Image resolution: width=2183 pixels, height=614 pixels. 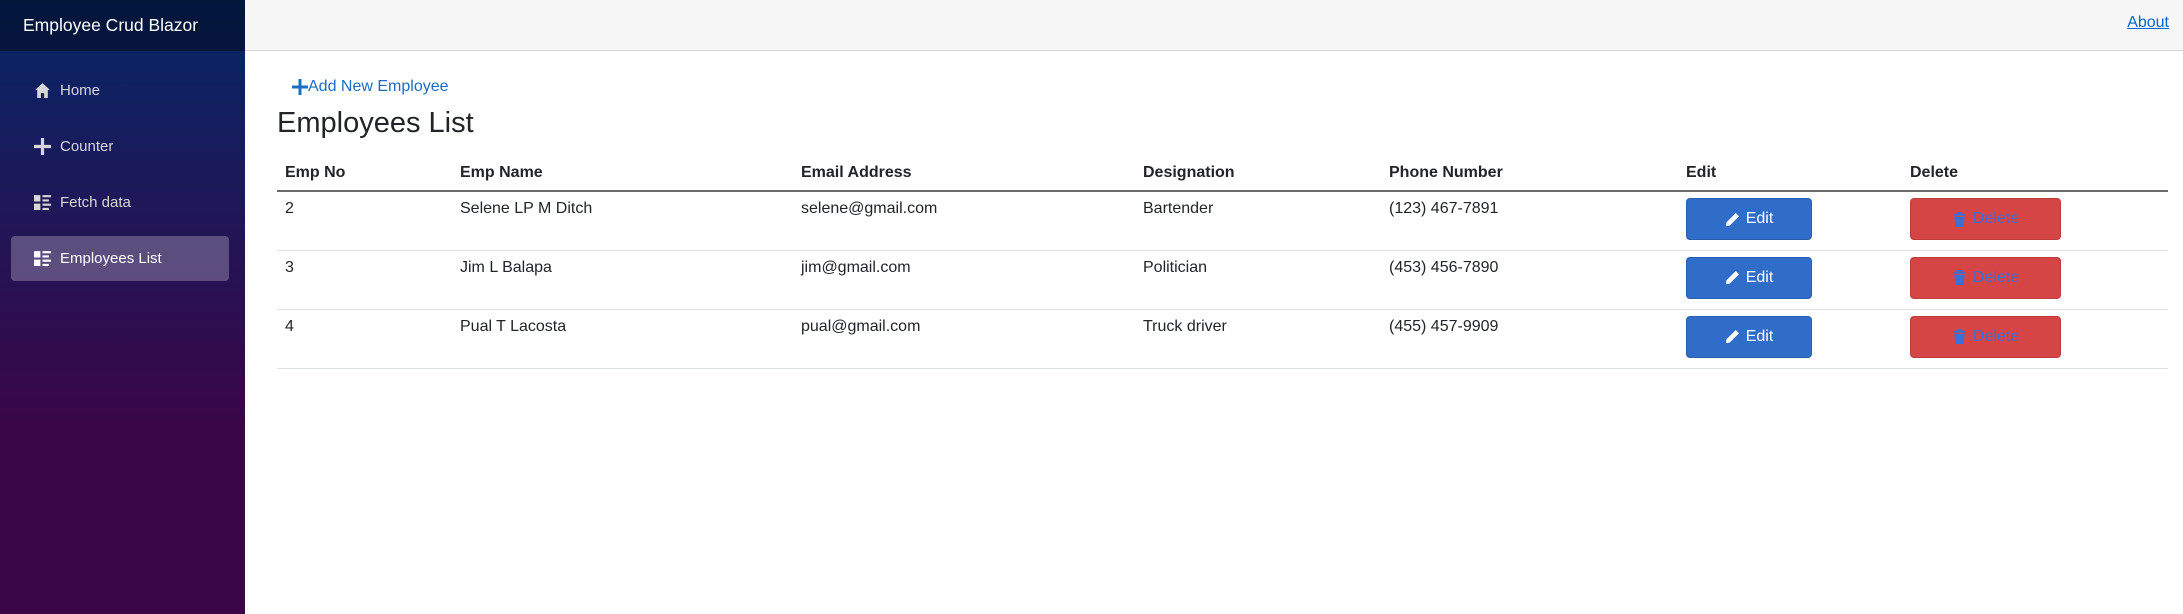 What do you see at coordinates (364, 280) in the screenshot?
I see `emp-no-cell: 3` at bounding box center [364, 280].